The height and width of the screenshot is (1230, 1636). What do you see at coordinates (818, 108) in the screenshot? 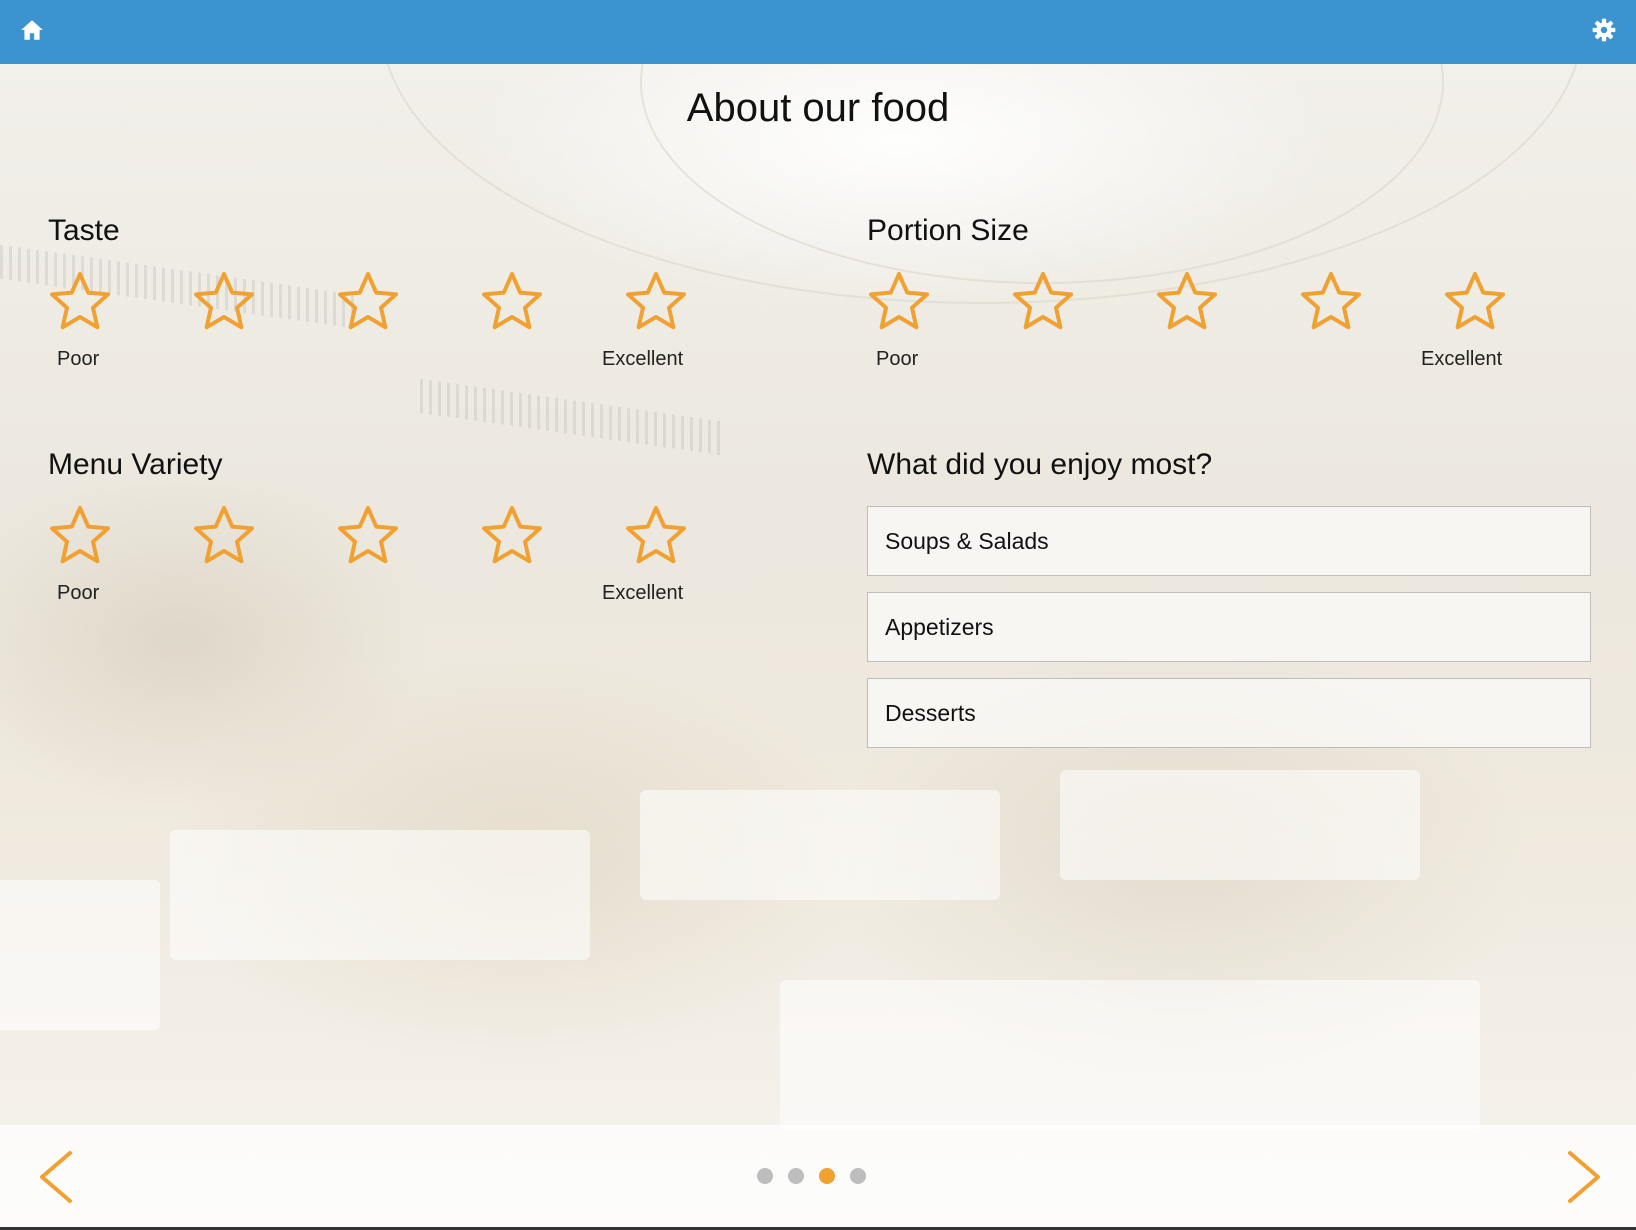
I see `page-title: About our food` at bounding box center [818, 108].